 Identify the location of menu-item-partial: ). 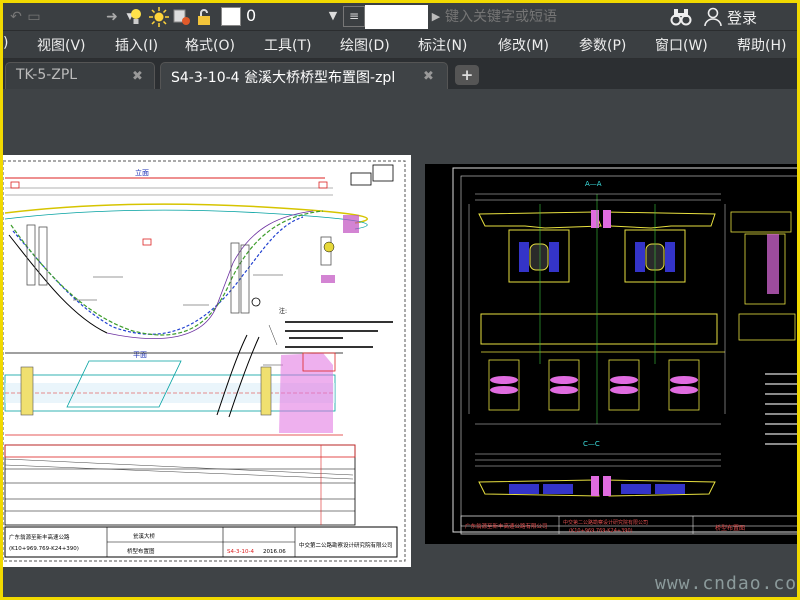
(5, 43).